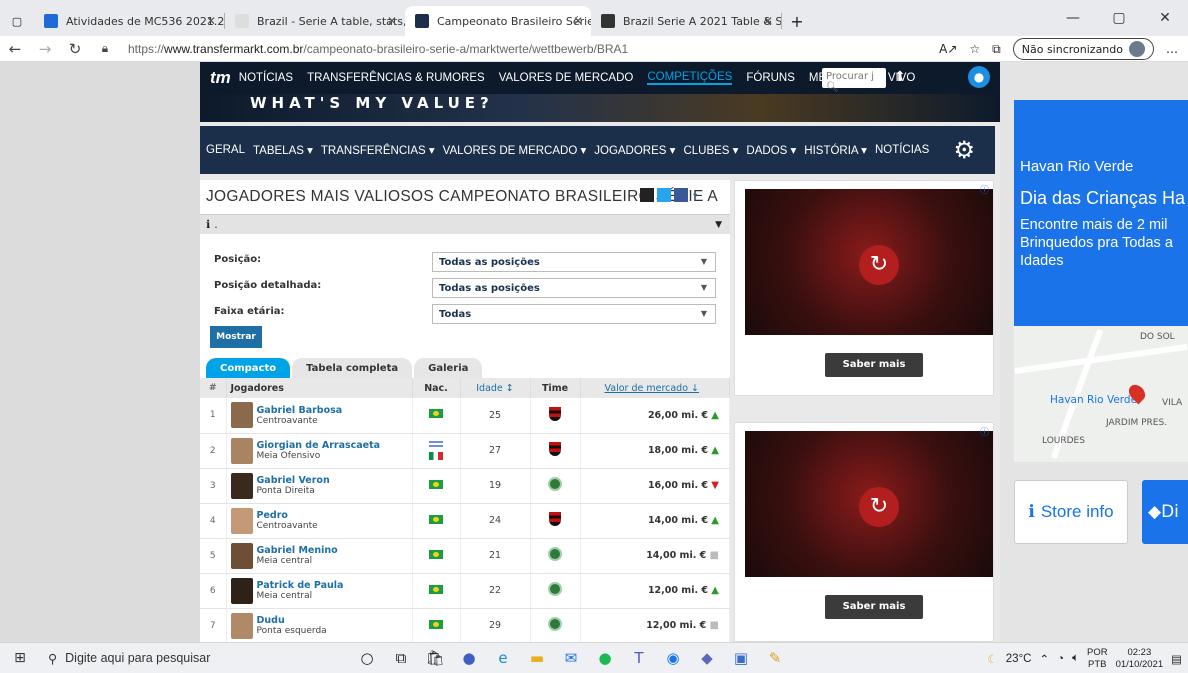  I want to click on windows-start-icon: ⊞, so click(20, 658).